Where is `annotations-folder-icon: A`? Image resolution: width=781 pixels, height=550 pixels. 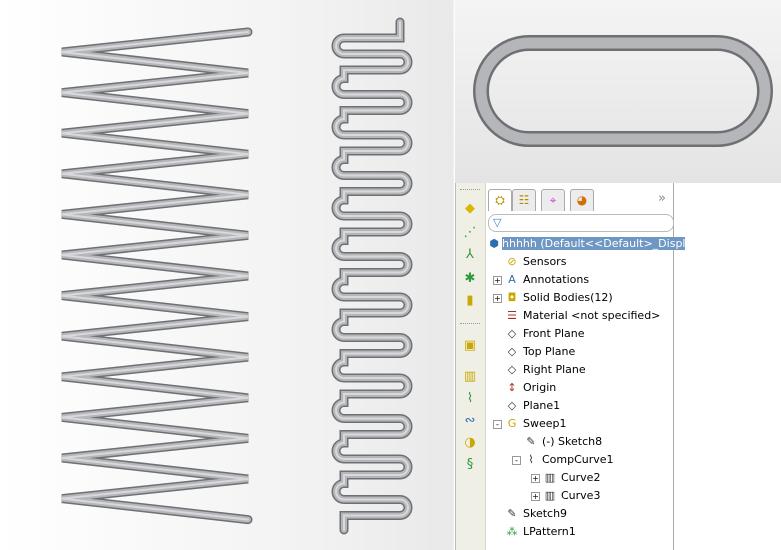
annotations-folder-icon: A is located at coordinates (512, 279).